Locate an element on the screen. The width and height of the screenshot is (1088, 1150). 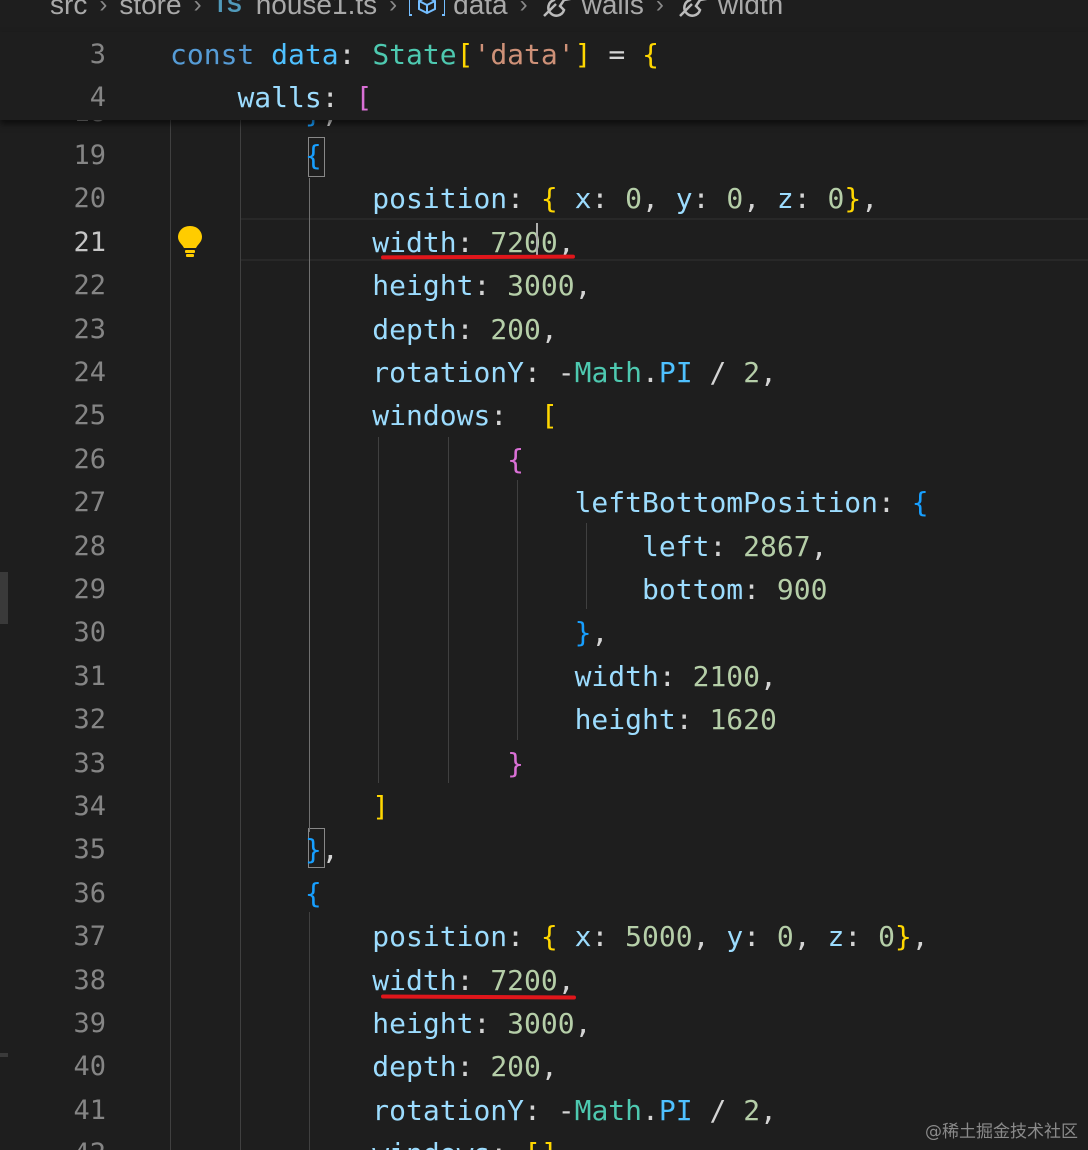
code-token: 0 is located at coordinates (785, 937).